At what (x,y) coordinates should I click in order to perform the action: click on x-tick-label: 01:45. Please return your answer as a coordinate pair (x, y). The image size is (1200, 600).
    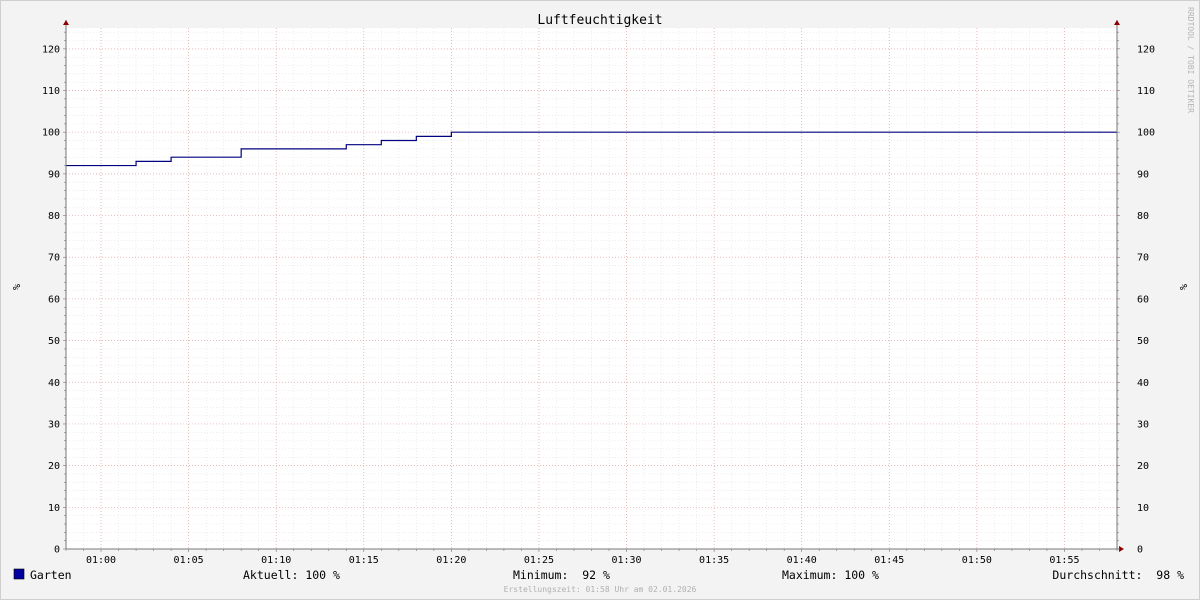
    Looking at the image, I should click on (889, 560).